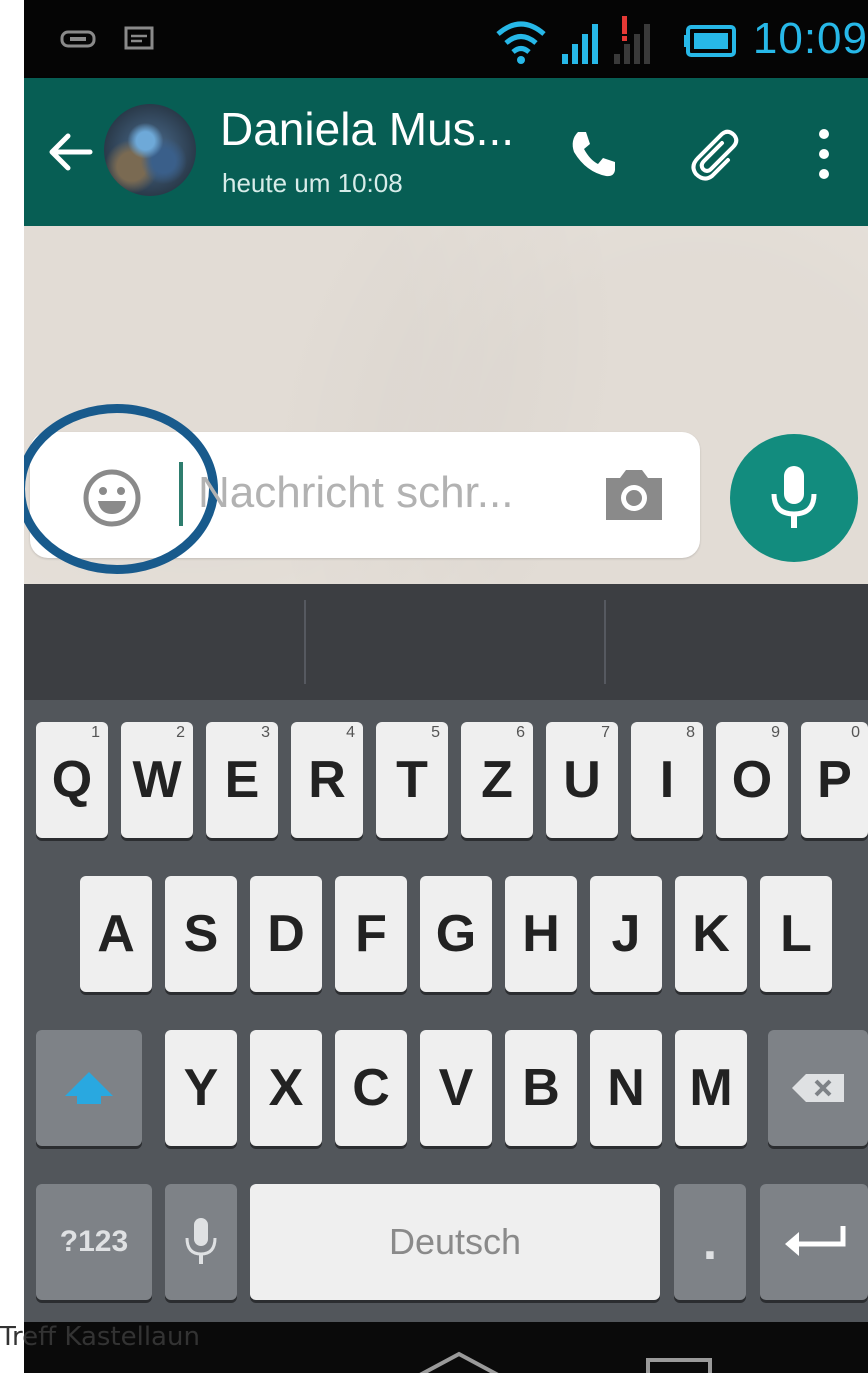  I want to click on key-label: W, so click(157, 780).